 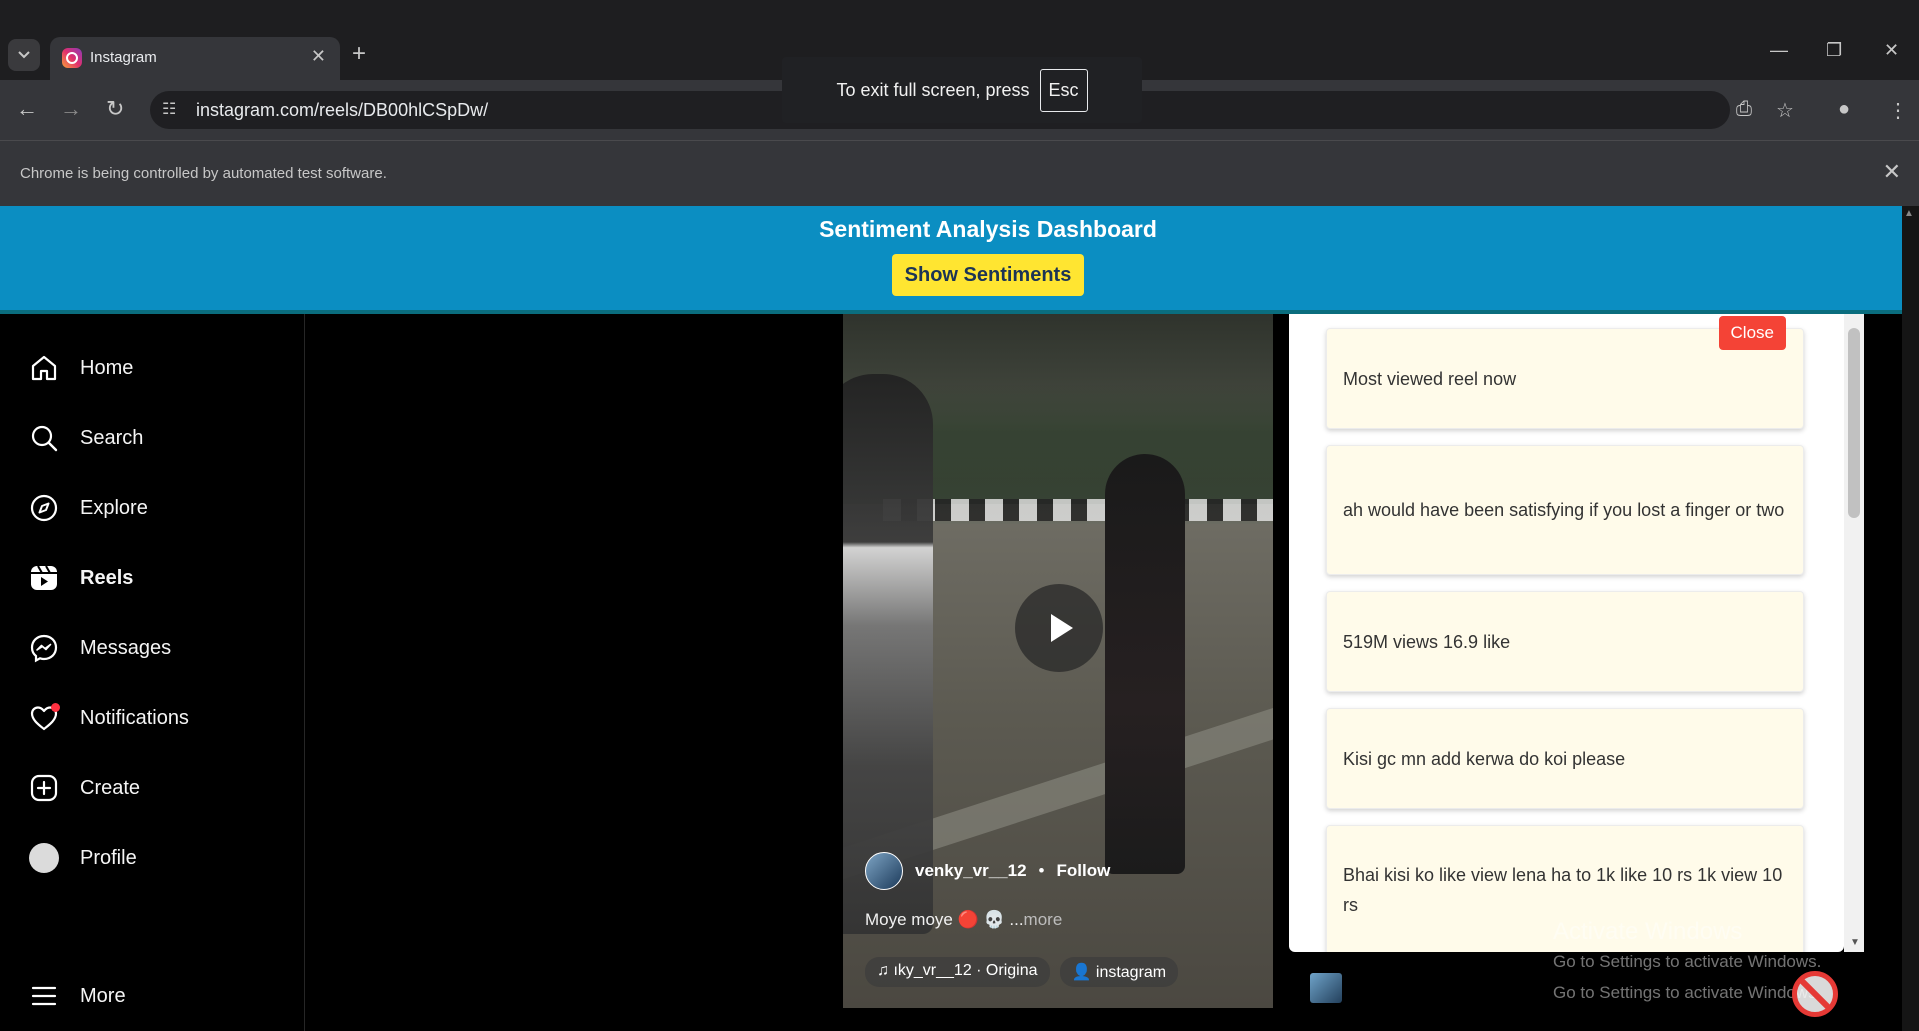 I want to click on explore-compass-icon, so click(x=44, y=508).